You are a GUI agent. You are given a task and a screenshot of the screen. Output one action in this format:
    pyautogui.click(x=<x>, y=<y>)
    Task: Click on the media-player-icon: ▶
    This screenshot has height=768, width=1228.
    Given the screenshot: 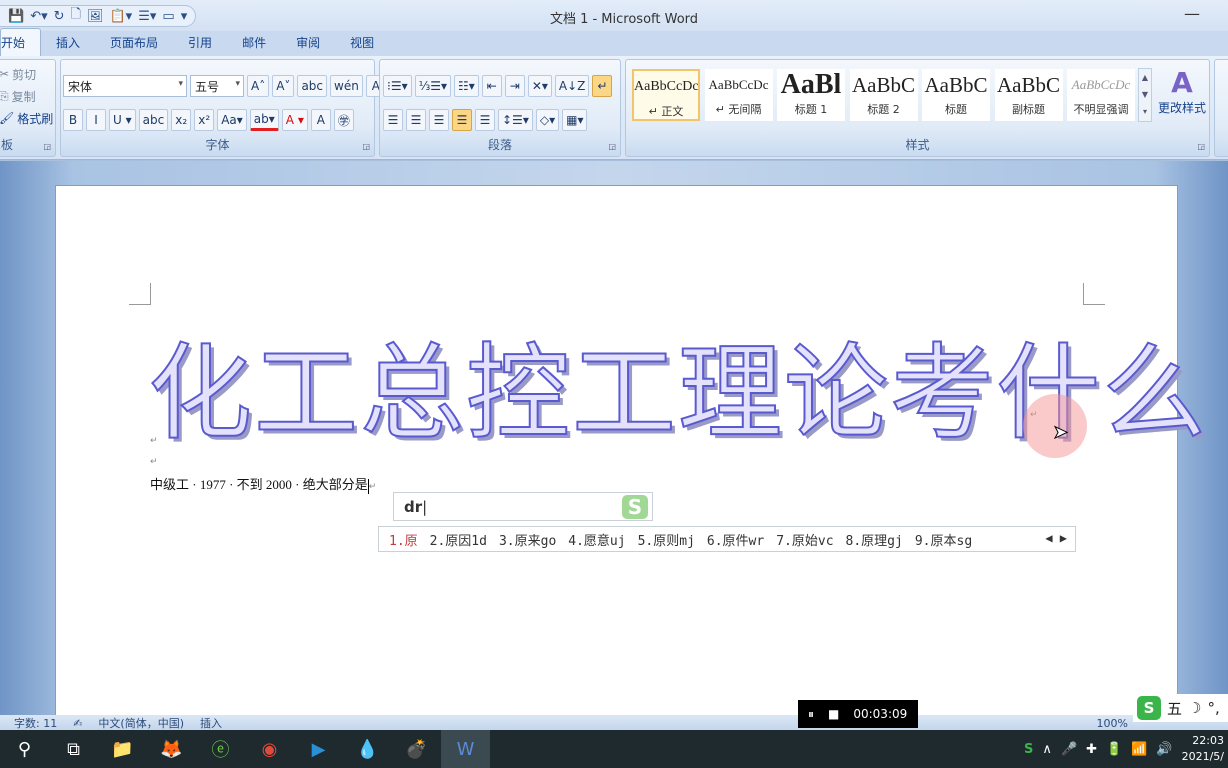 What is the action you would take?
    pyautogui.click(x=318, y=749)
    